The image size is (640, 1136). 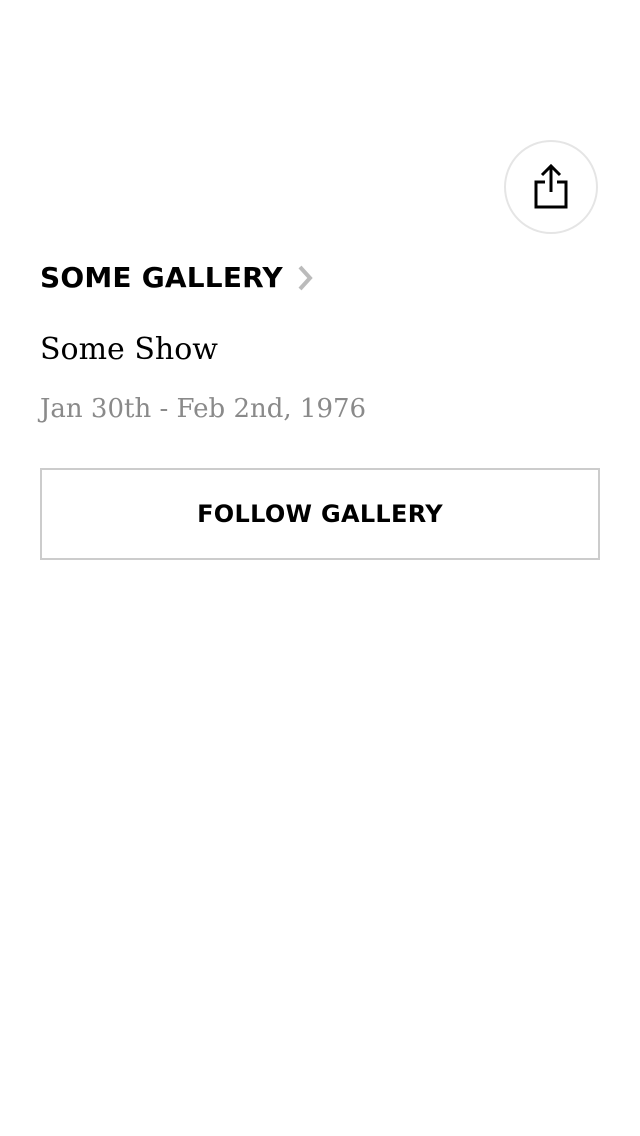 I want to click on share-button, so click(x=551, y=187).